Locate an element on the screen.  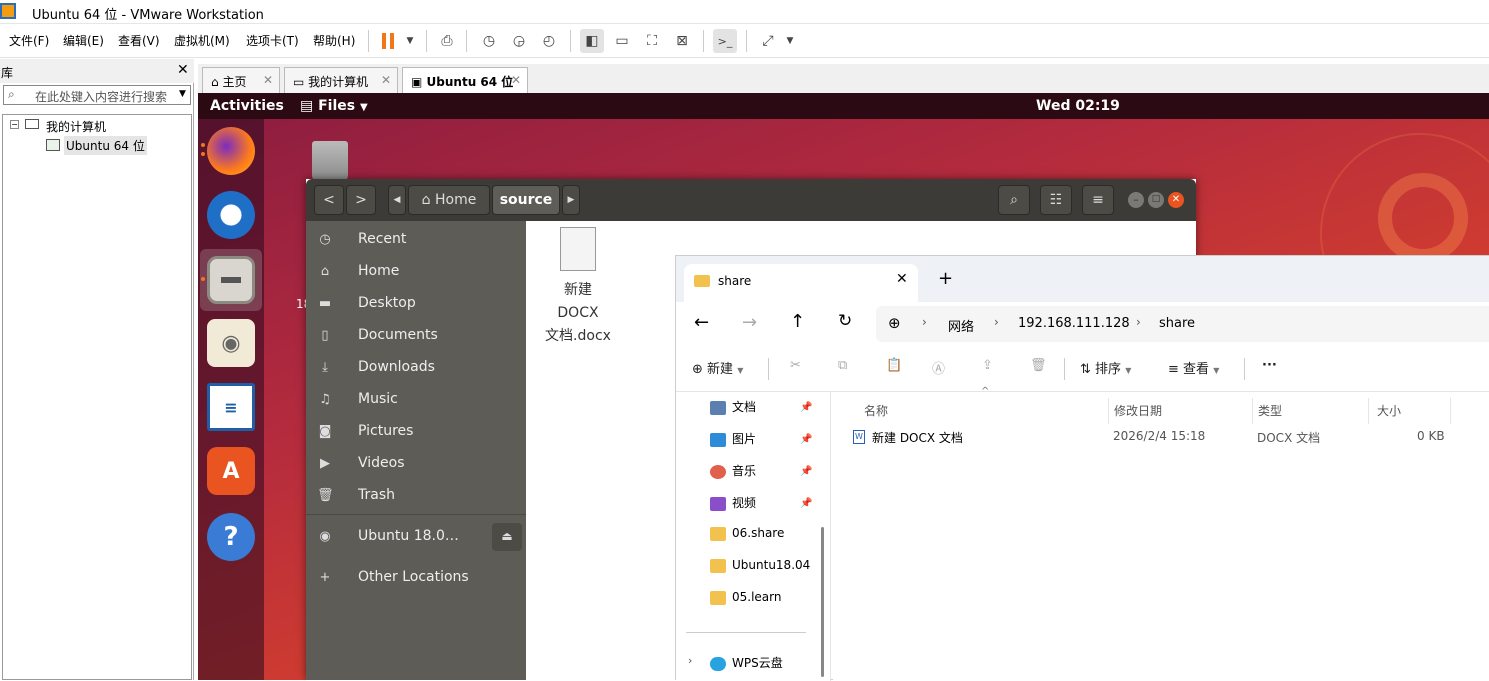
console-button: >_ is located at coordinates (725, 41).